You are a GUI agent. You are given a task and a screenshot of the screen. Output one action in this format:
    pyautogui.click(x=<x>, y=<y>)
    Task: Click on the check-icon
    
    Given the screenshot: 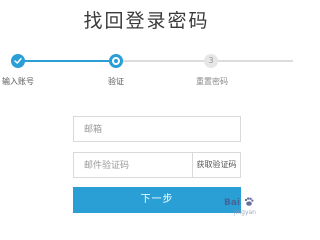 What is the action you would take?
    pyautogui.click(x=18, y=61)
    